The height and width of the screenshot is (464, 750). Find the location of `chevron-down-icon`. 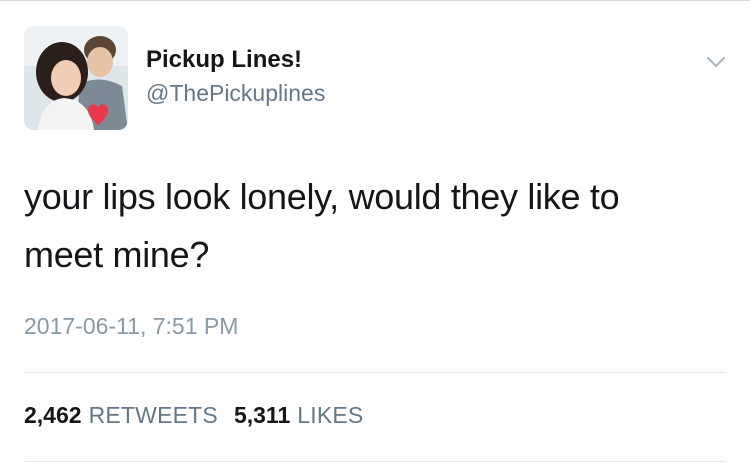

chevron-down-icon is located at coordinates (716, 62).